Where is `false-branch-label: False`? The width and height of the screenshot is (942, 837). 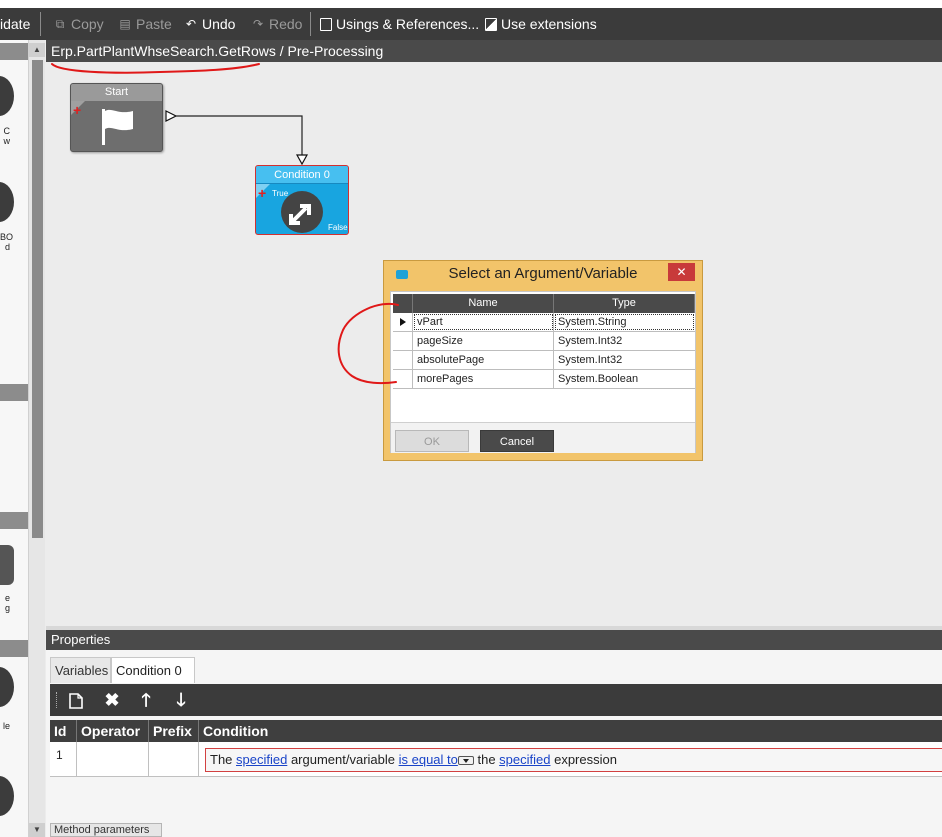
false-branch-label: False is located at coordinates (338, 227).